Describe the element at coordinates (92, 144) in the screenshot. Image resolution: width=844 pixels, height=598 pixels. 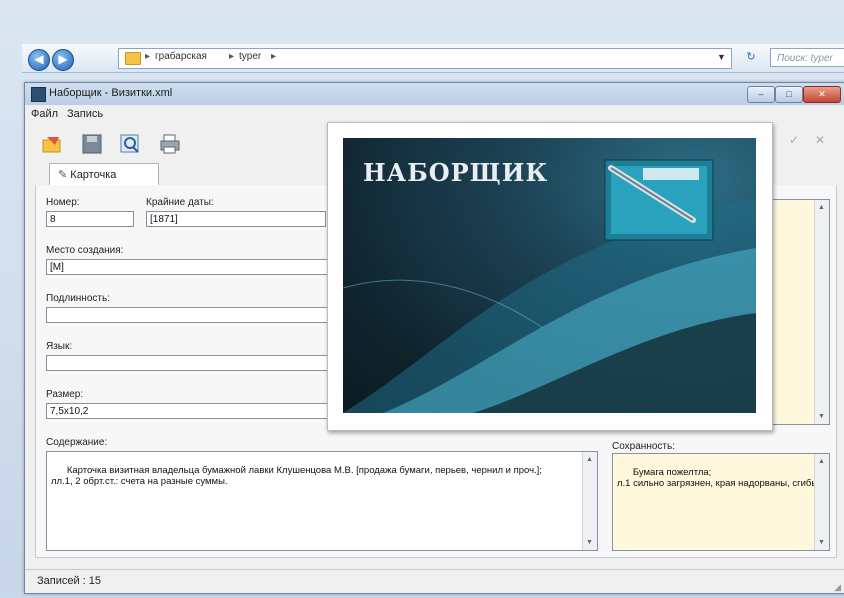
I see `save-disk-icon` at that location.